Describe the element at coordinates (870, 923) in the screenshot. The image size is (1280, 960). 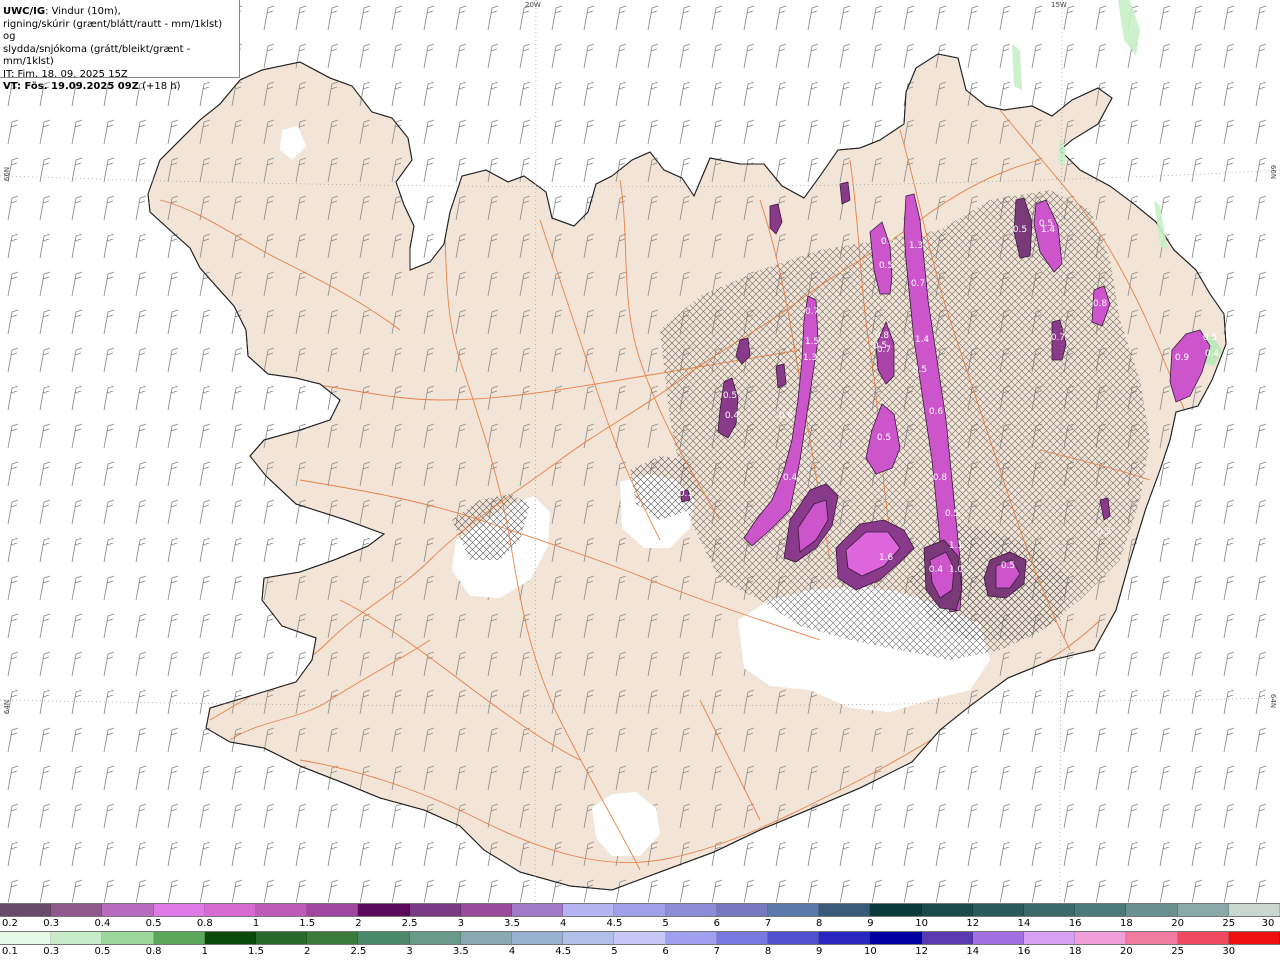
I see `legend-tick: 9` at that location.